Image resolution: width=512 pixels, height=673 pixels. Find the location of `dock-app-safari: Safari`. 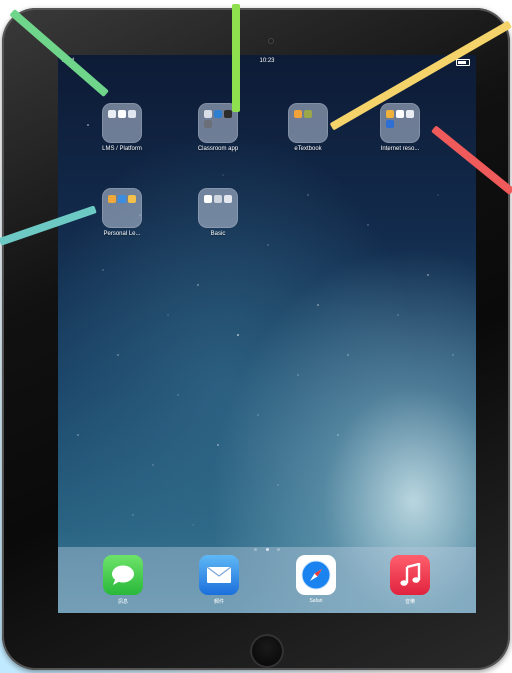

dock-app-safari: Safari is located at coordinates (316, 579).